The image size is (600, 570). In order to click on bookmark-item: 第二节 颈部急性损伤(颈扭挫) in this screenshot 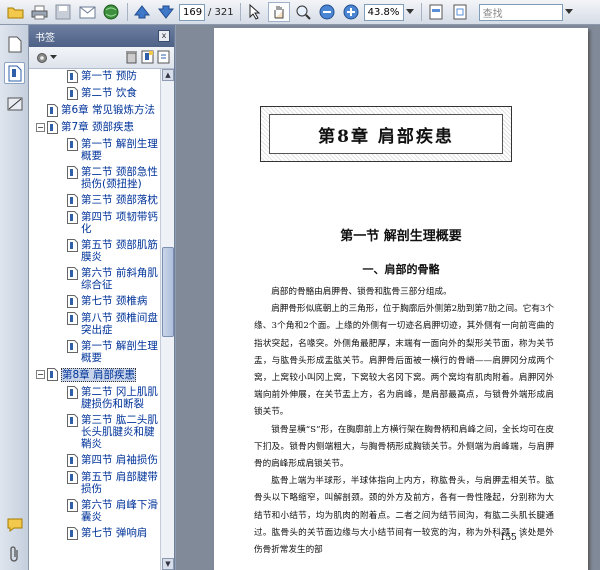, I will do `click(94, 179)`.